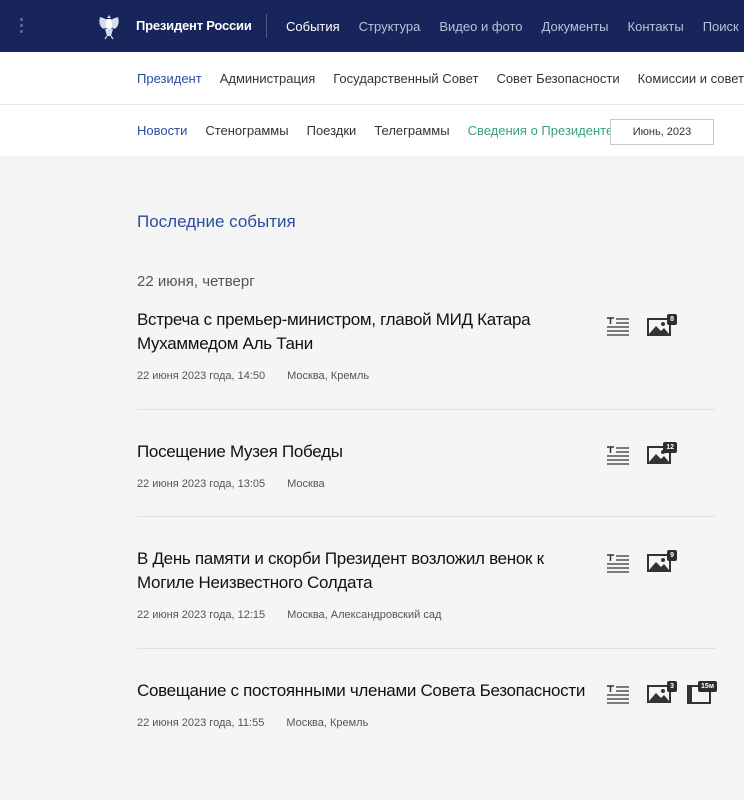 This screenshot has height=800, width=744. Describe the element at coordinates (246, 130) in the screenshot. I see `sub-nav-transcripts: Стенограммы` at that location.